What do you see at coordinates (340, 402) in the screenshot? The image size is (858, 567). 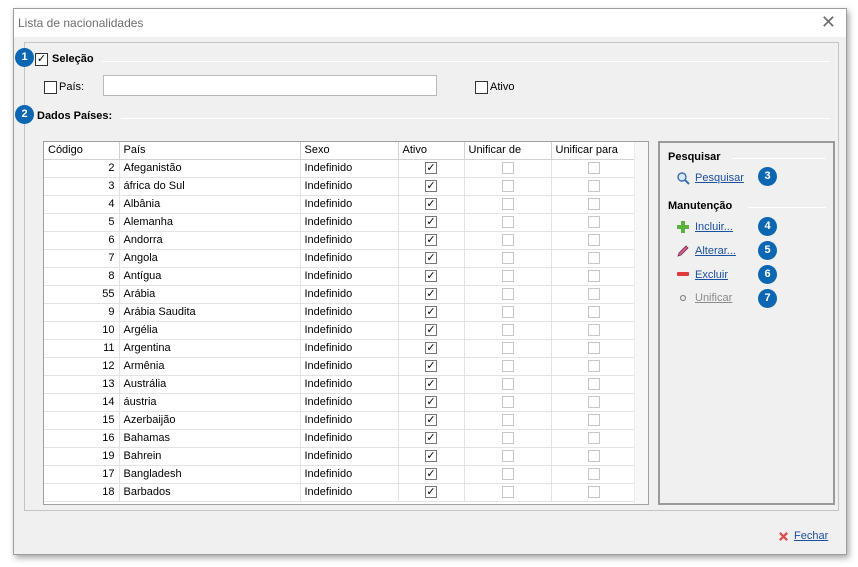 I see `table-row: 14 áustria Indefinido ✓` at bounding box center [340, 402].